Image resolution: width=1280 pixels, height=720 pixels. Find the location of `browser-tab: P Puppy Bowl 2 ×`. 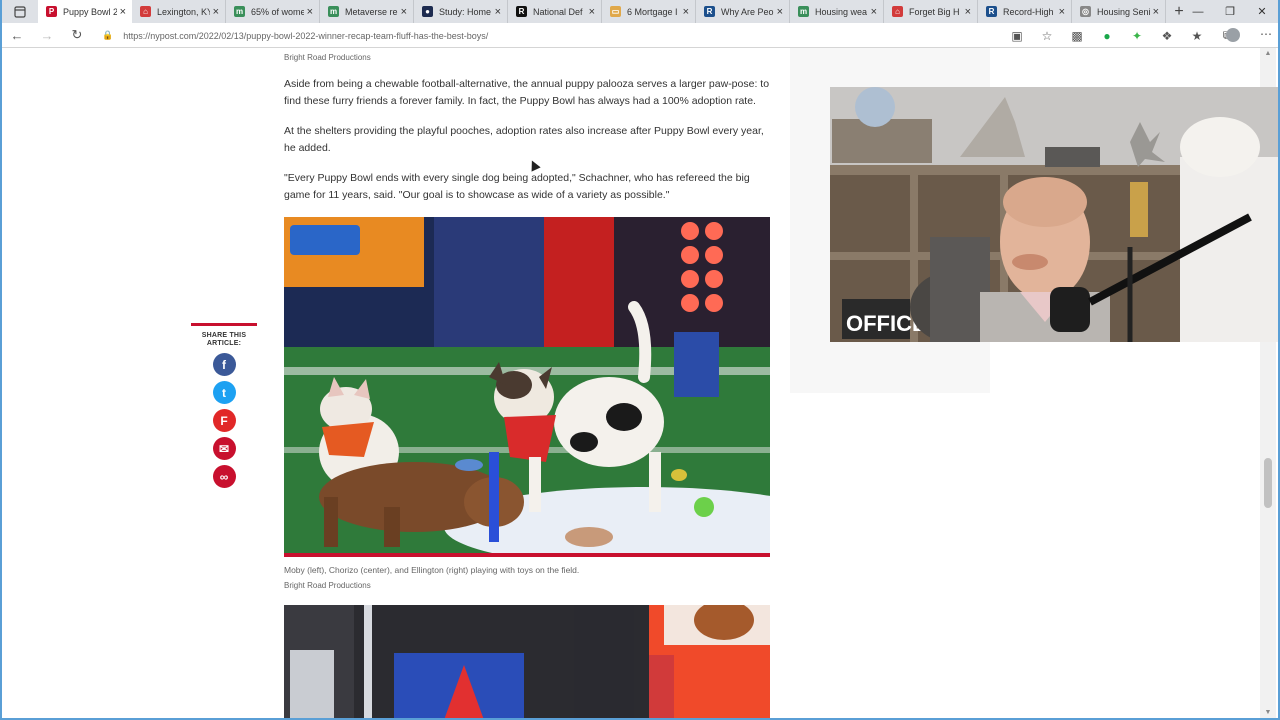

browser-tab: P Puppy Bowl 2 × is located at coordinates (85, 11).